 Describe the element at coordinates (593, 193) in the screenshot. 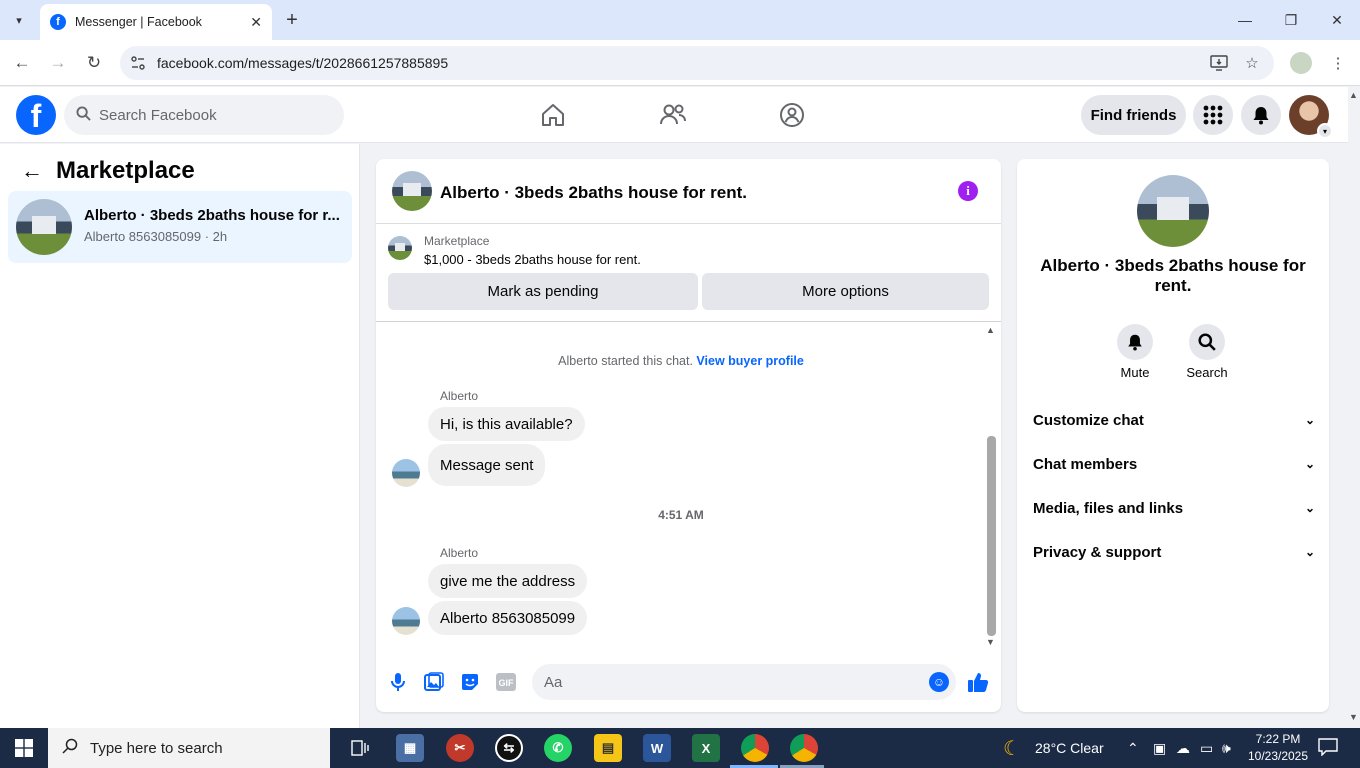

I see `chat-title: Alberto · 3beds 2baths house for rent.` at that location.